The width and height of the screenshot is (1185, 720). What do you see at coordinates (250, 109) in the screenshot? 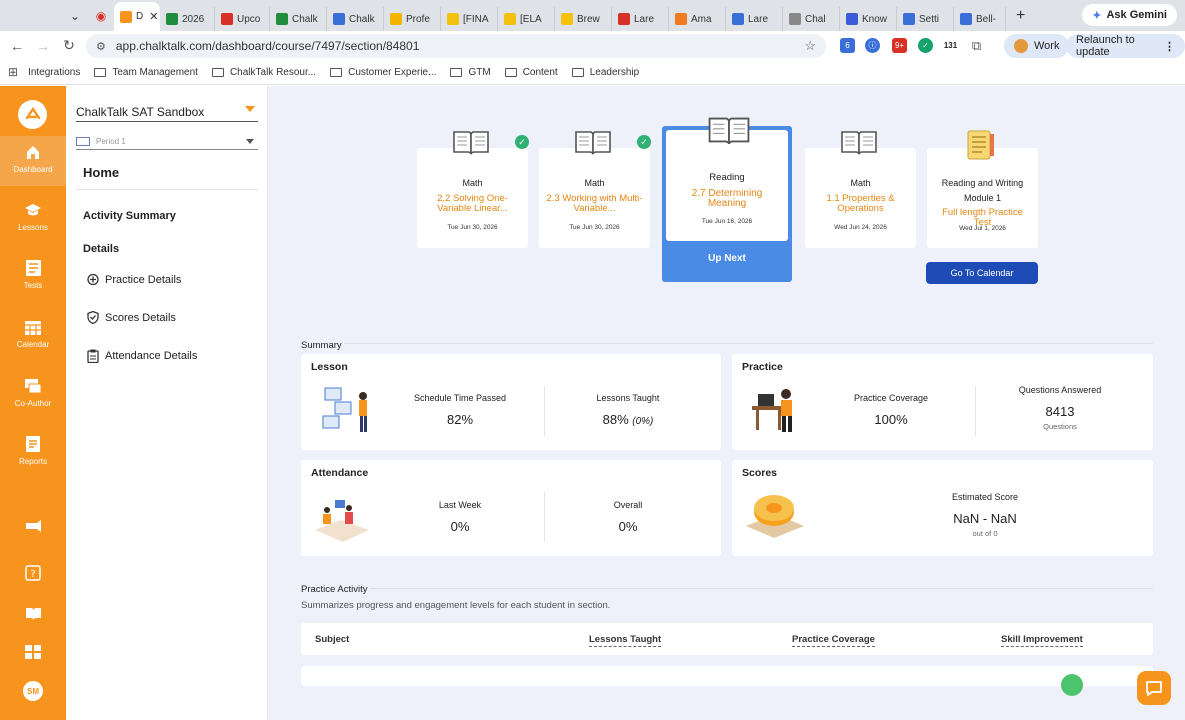
I see `dropdown-caret-icon` at bounding box center [250, 109].